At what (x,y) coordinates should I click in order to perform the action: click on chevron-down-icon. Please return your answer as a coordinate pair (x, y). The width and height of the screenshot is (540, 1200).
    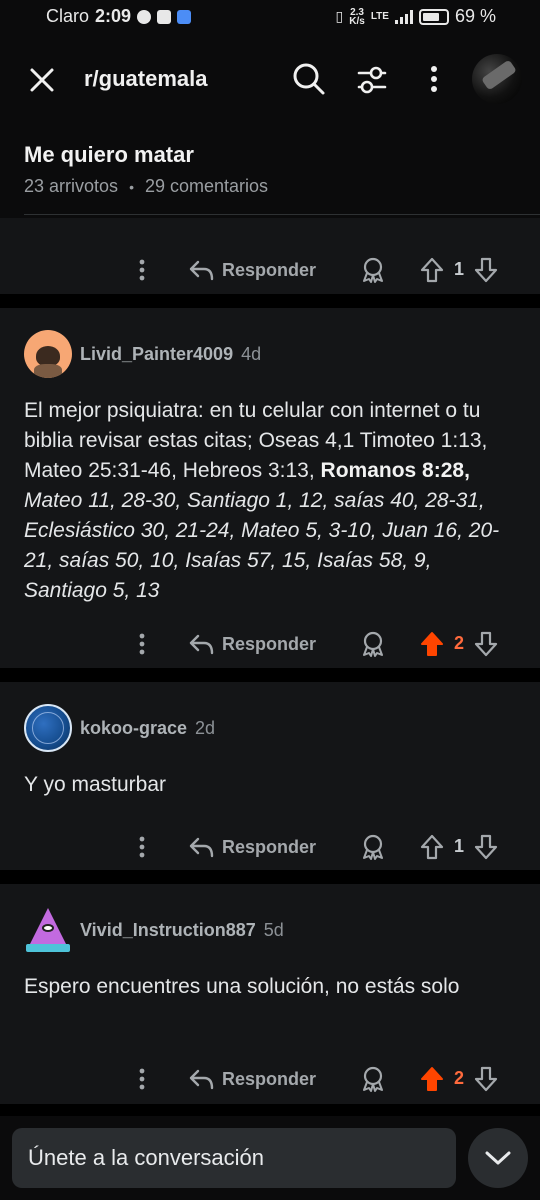
    Looking at the image, I should click on (498, 1158).